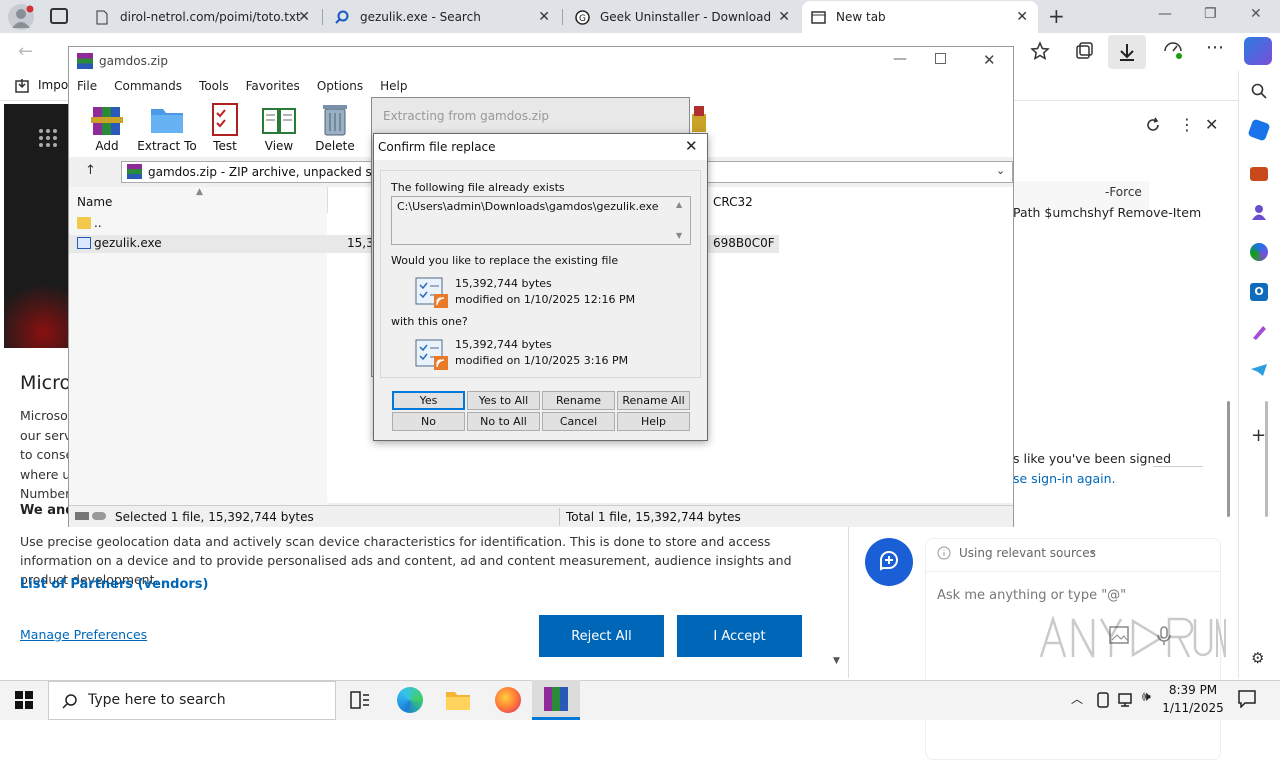 The width and height of the screenshot is (1280, 760). Describe the element at coordinates (21, 17) in the screenshot. I see `profile-avatar` at that location.